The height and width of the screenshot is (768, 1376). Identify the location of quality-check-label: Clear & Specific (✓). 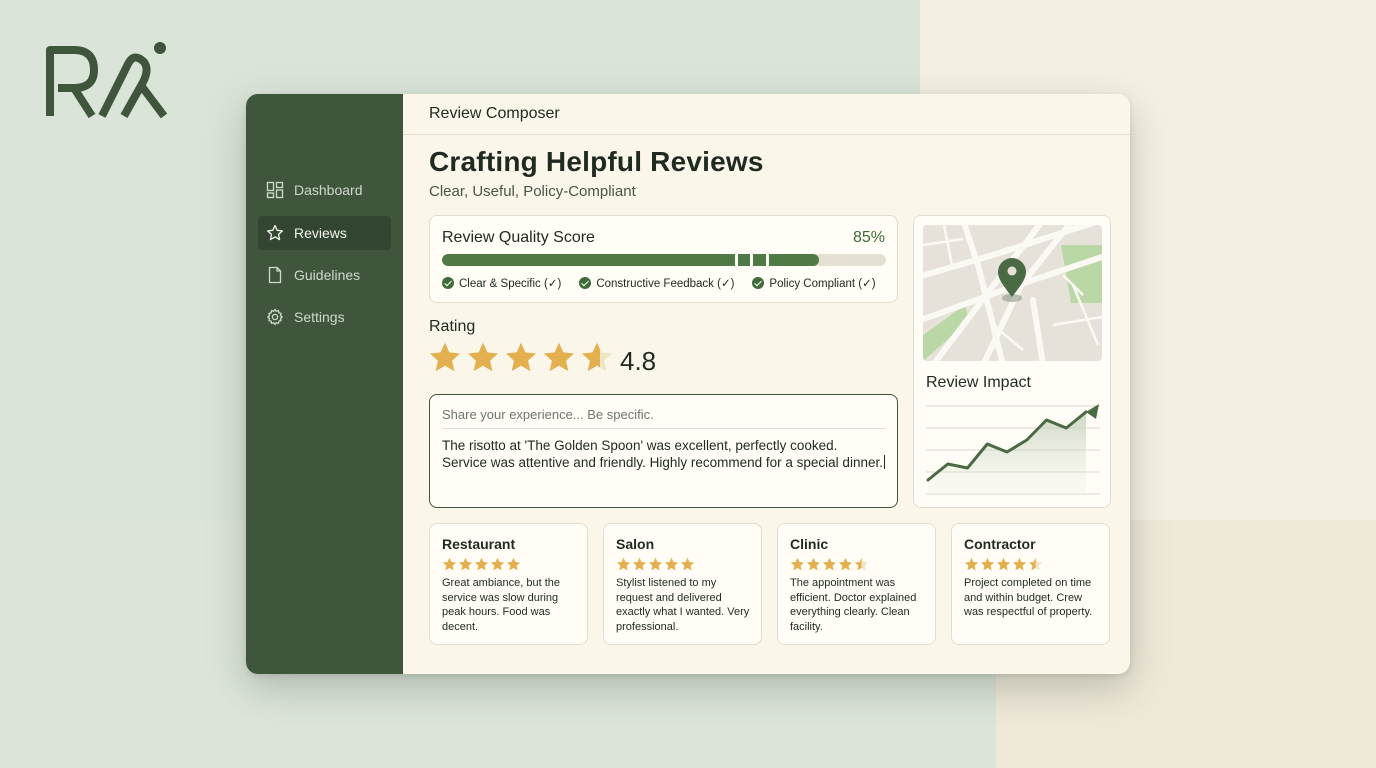
(510, 284).